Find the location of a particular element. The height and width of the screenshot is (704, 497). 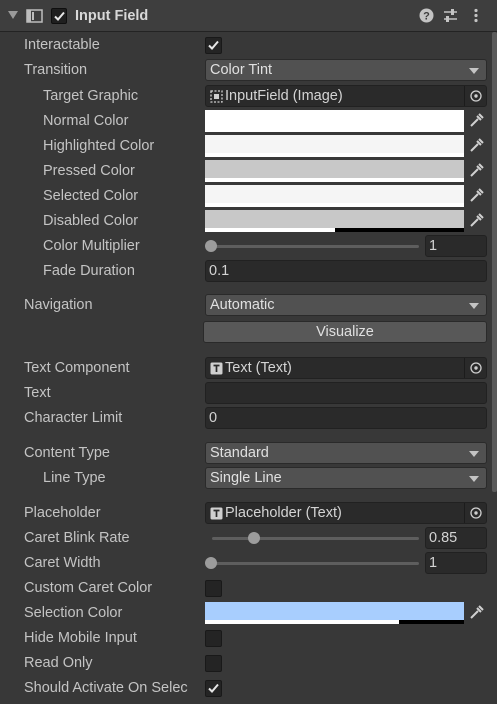

target-graphic-value: InputField (Image) is located at coordinates (284, 96).